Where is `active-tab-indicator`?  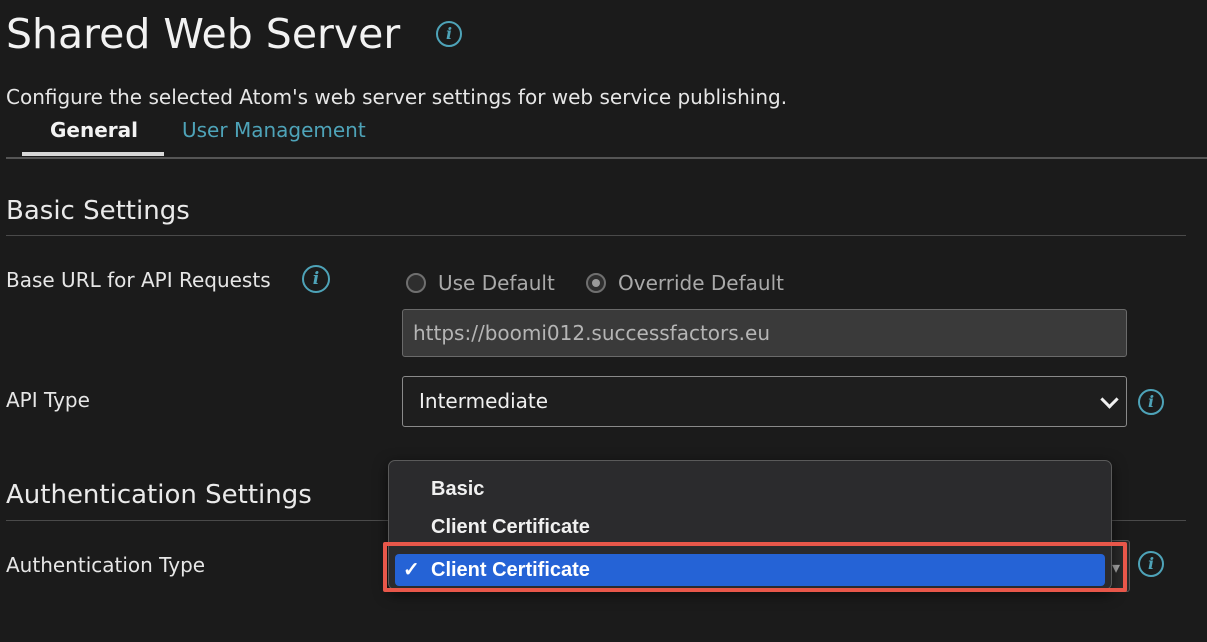 active-tab-indicator is located at coordinates (93, 154).